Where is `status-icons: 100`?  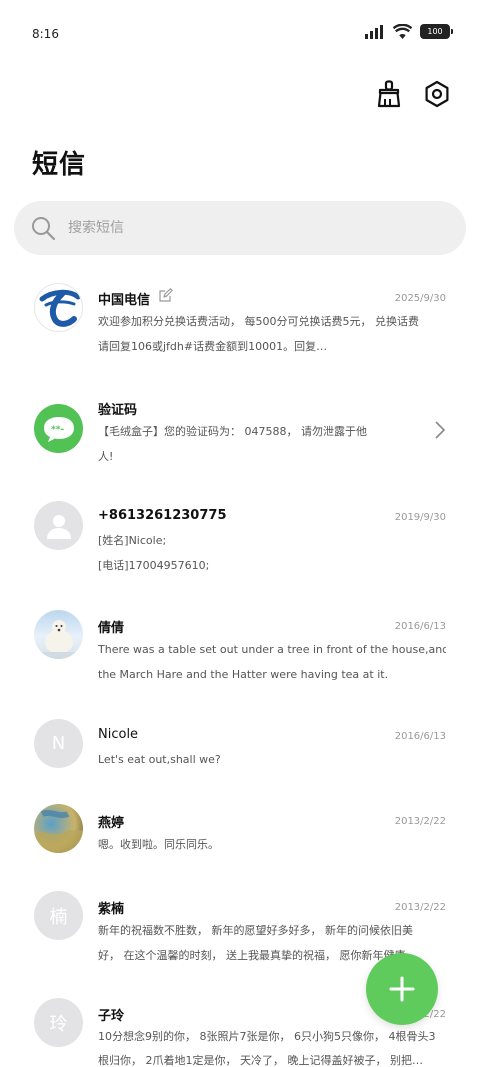
status-icons: 100 is located at coordinates (409, 31).